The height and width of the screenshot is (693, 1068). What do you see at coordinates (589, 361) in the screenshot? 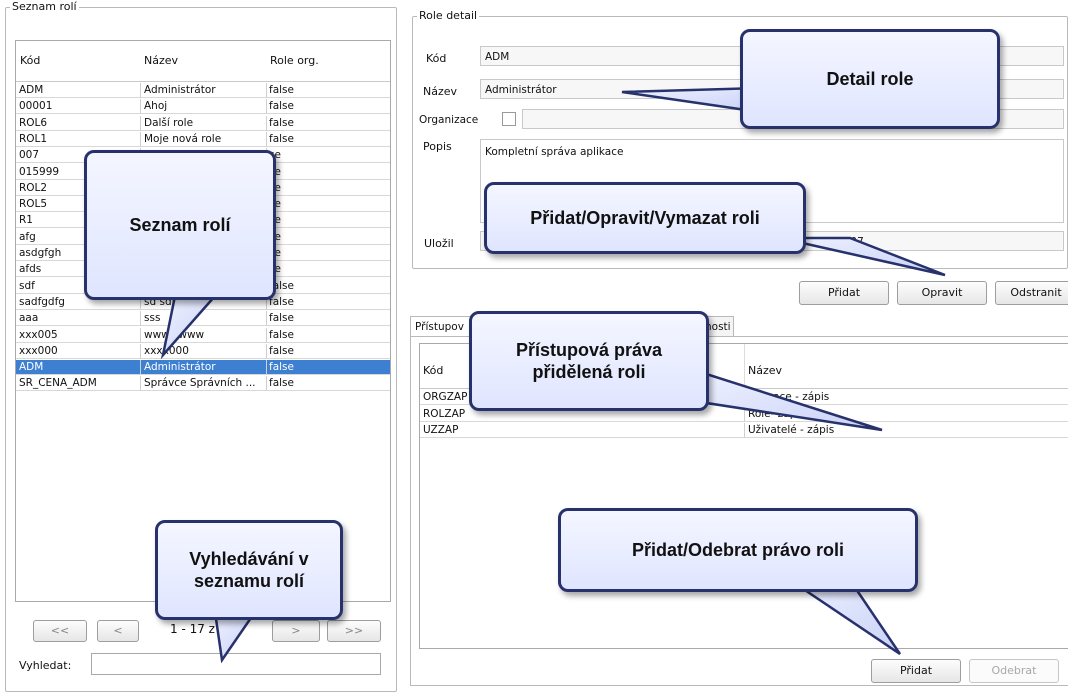
I see `callout-pristupova-prava: Přístupová práva přidělená roli` at bounding box center [589, 361].